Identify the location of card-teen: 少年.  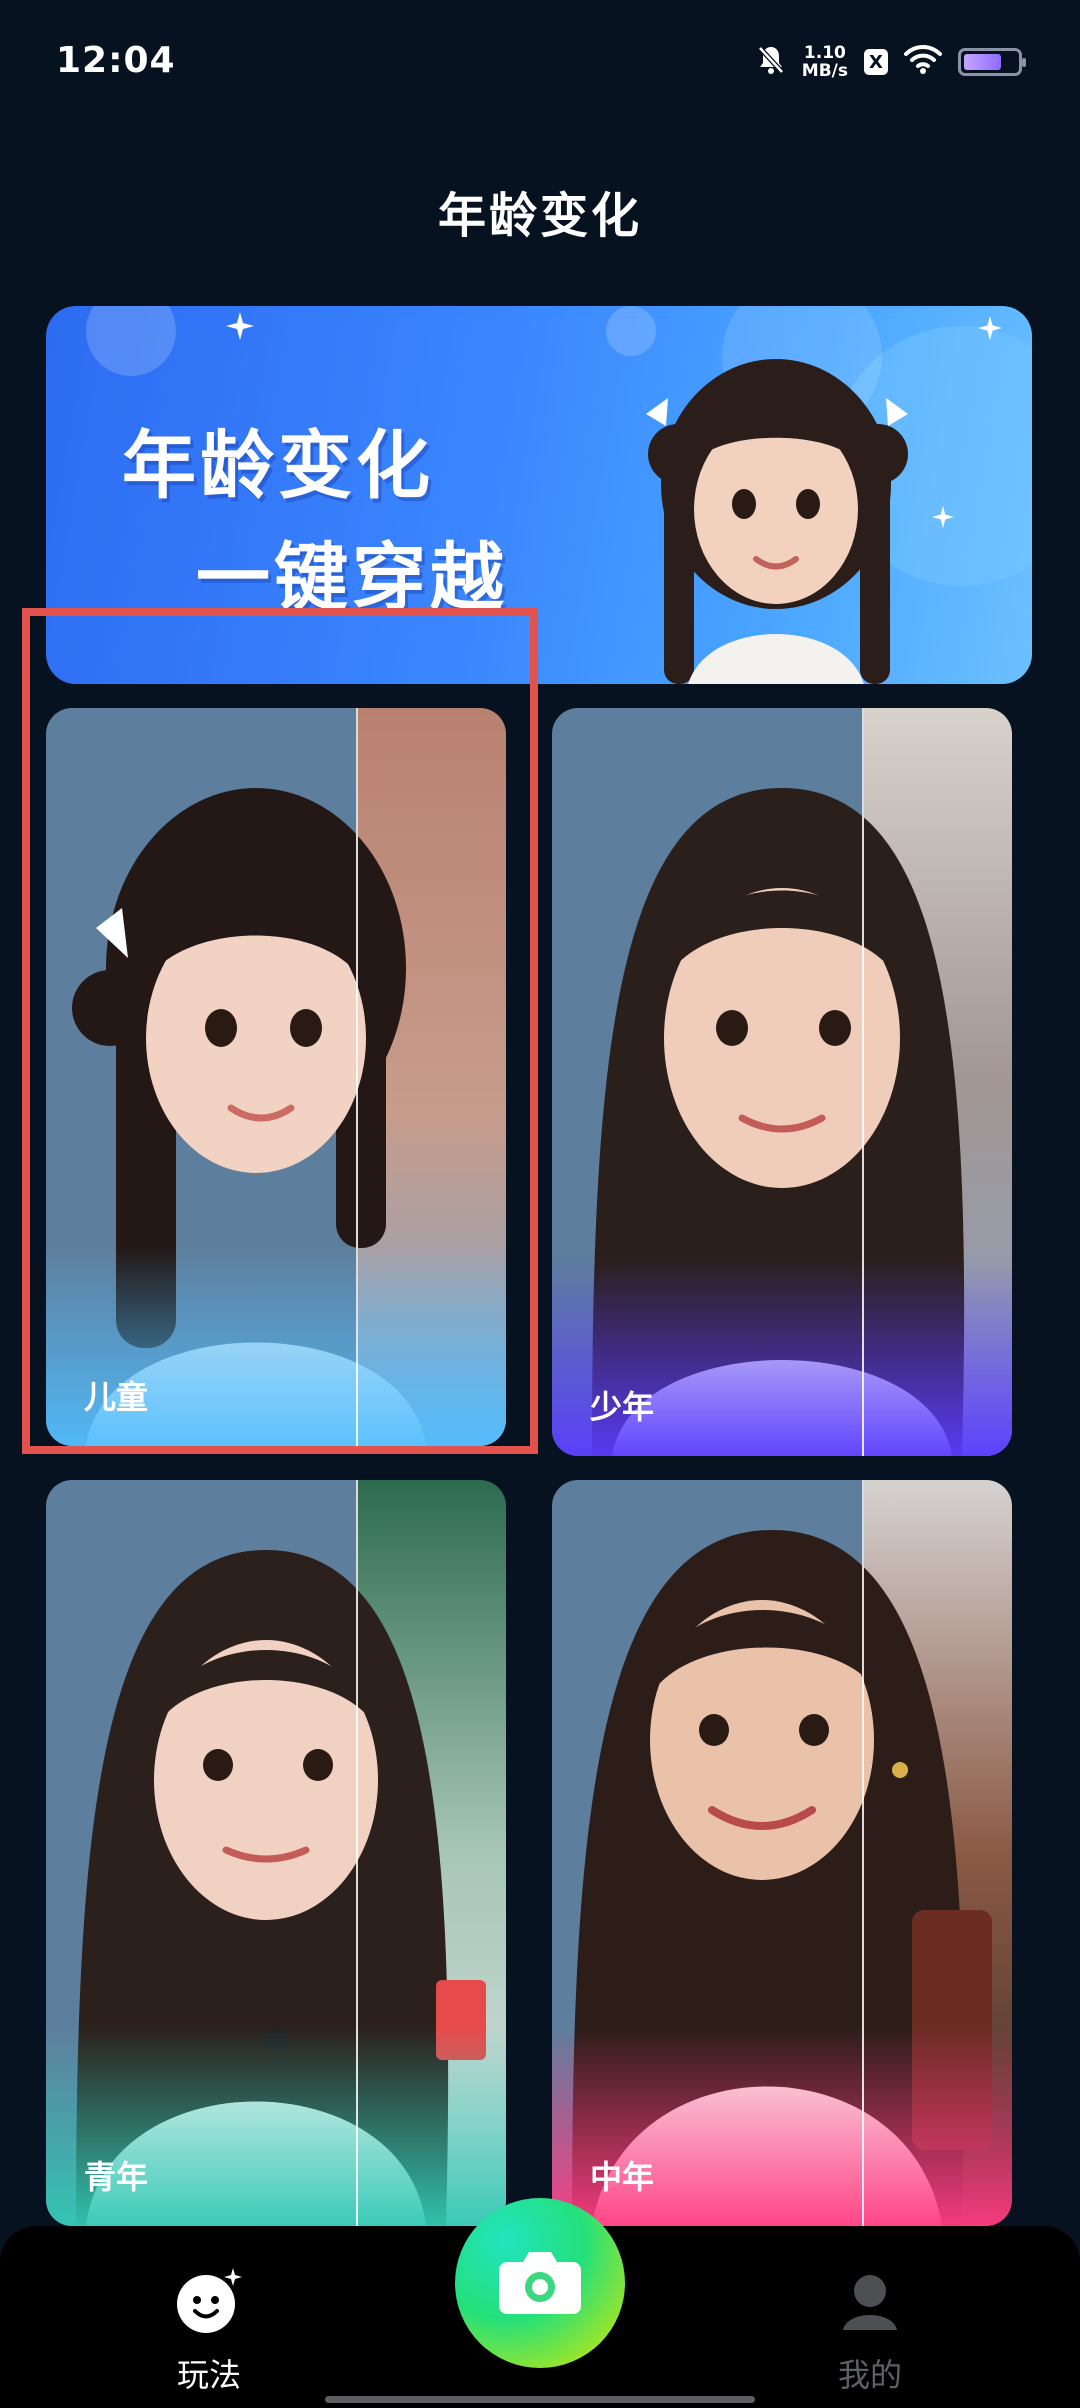
(782, 1082).